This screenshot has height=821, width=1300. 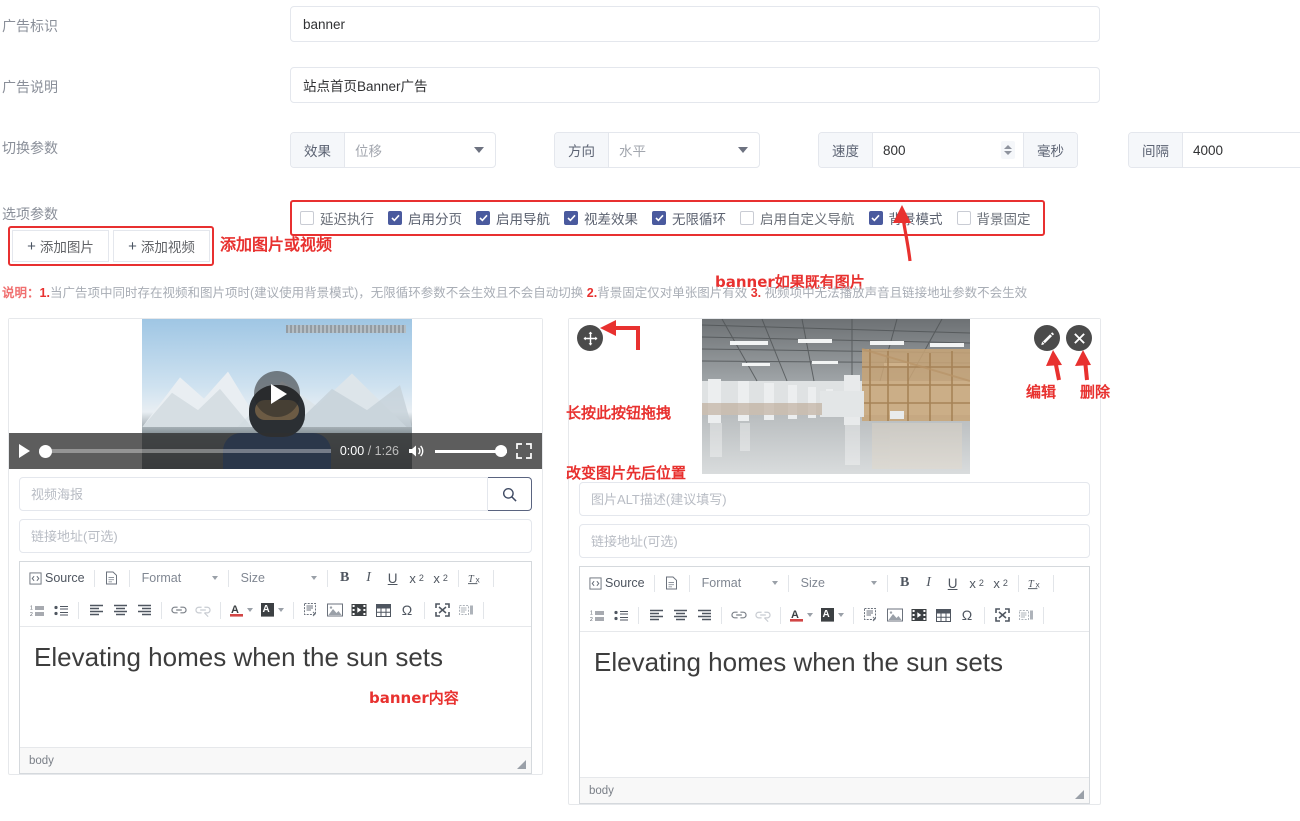 What do you see at coordinates (689, 218) in the screenshot?
I see `checkbox-infinite-loop: 无限循环` at bounding box center [689, 218].